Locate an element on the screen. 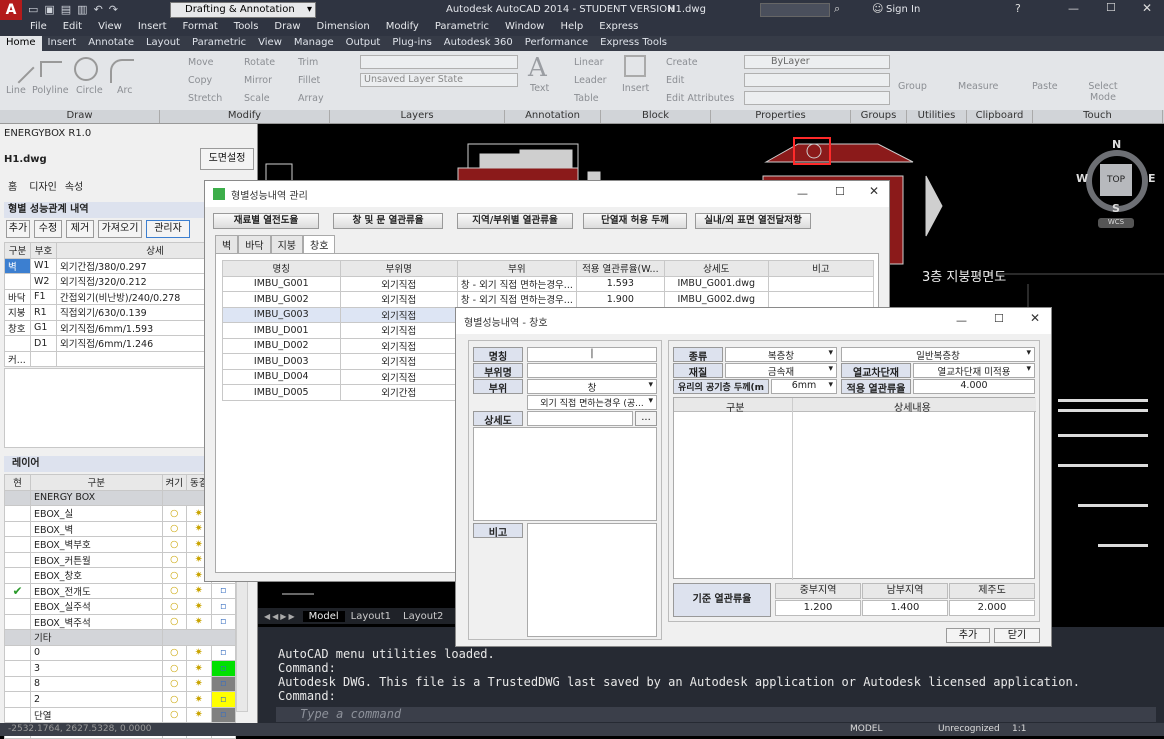  part-dropdown: 창 is located at coordinates (592, 386).